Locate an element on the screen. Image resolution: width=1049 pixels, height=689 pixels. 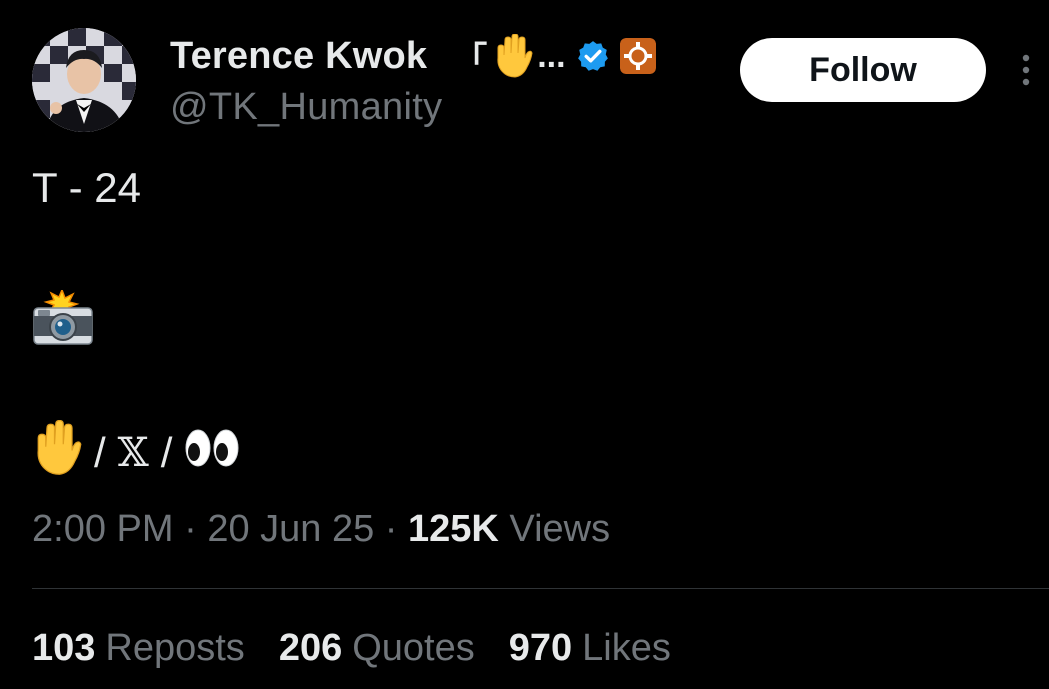
likes-stat: 970 Likes is located at coordinates (590, 648).